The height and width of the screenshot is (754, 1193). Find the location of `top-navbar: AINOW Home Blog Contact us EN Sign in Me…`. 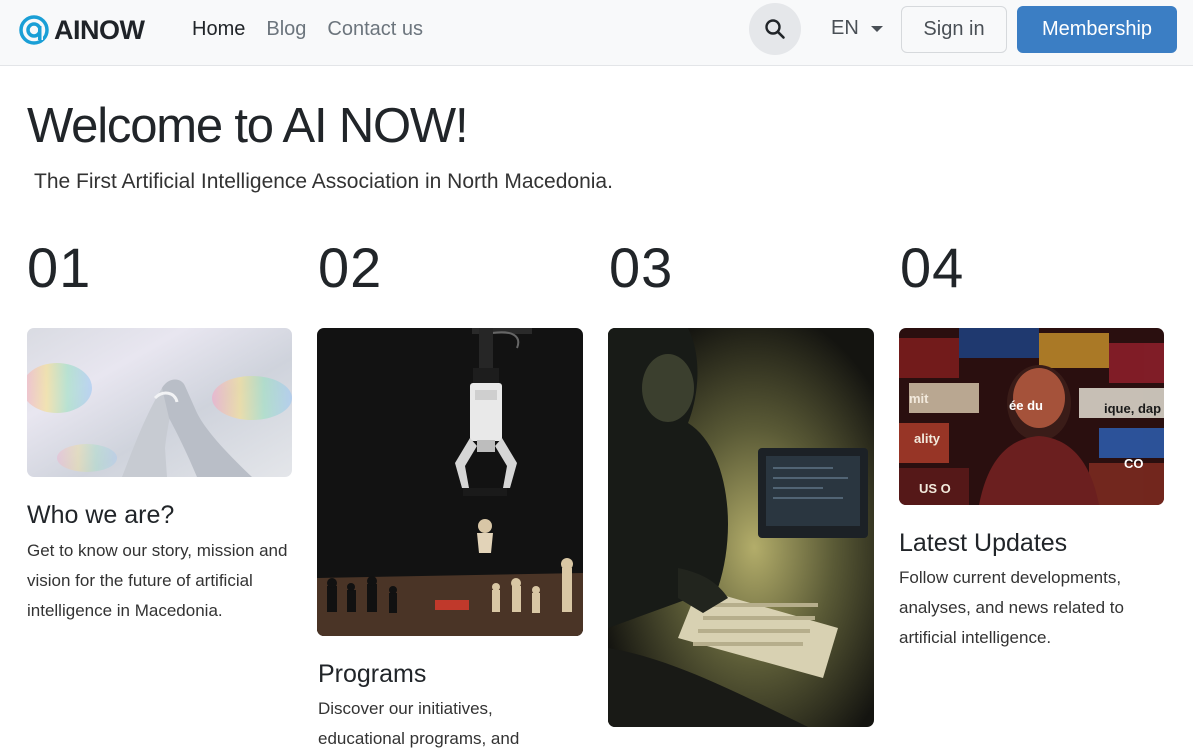

top-navbar: AINOW Home Blog Contact us EN Sign in Me… is located at coordinates (596, 33).